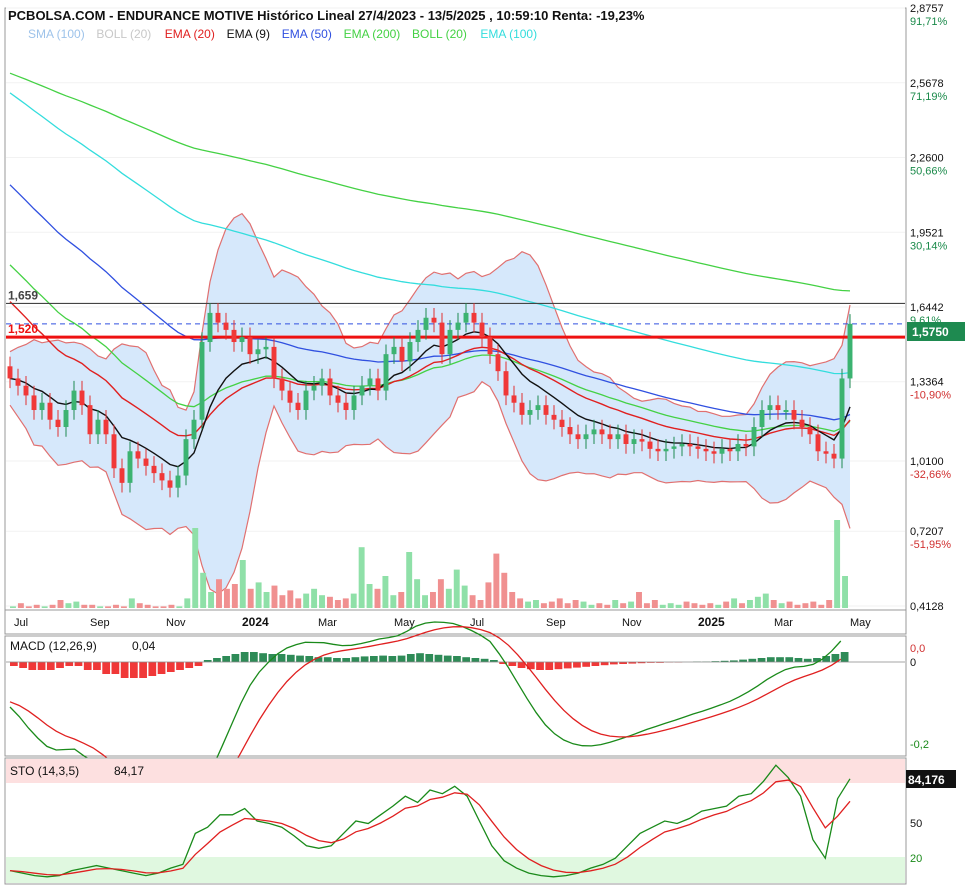  What do you see at coordinates (929, 22) in the screenshot?
I see `price-tick-pct: 91,71%` at bounding box center [929, 22].